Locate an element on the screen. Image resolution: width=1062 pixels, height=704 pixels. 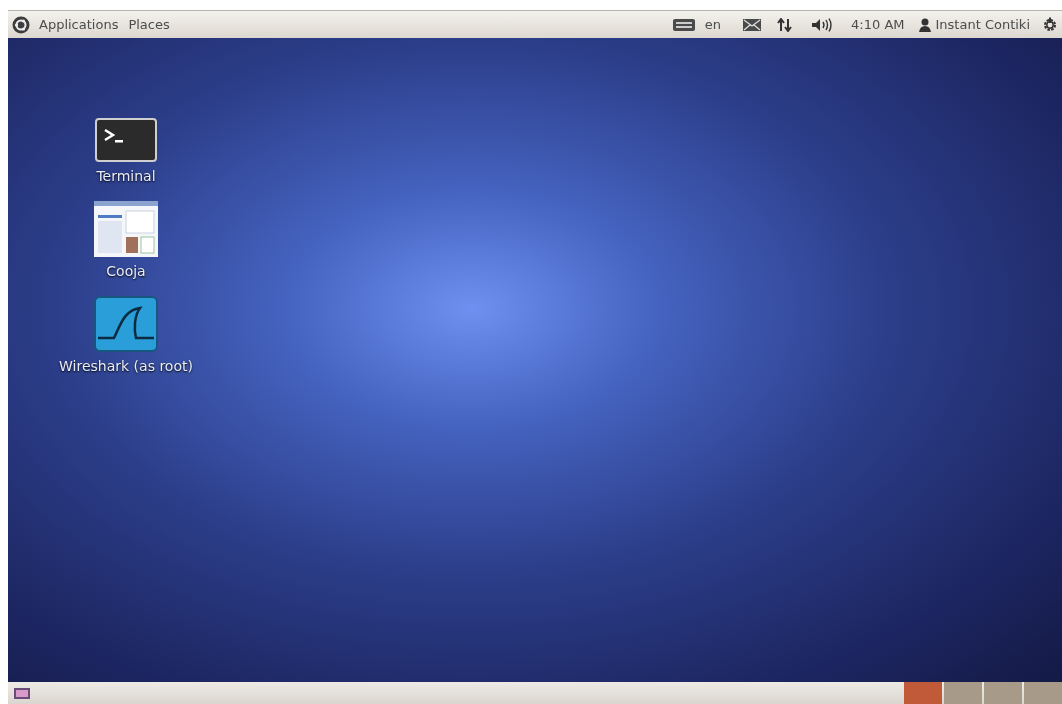
keyboard-icon is located at coordinates (683, 24).